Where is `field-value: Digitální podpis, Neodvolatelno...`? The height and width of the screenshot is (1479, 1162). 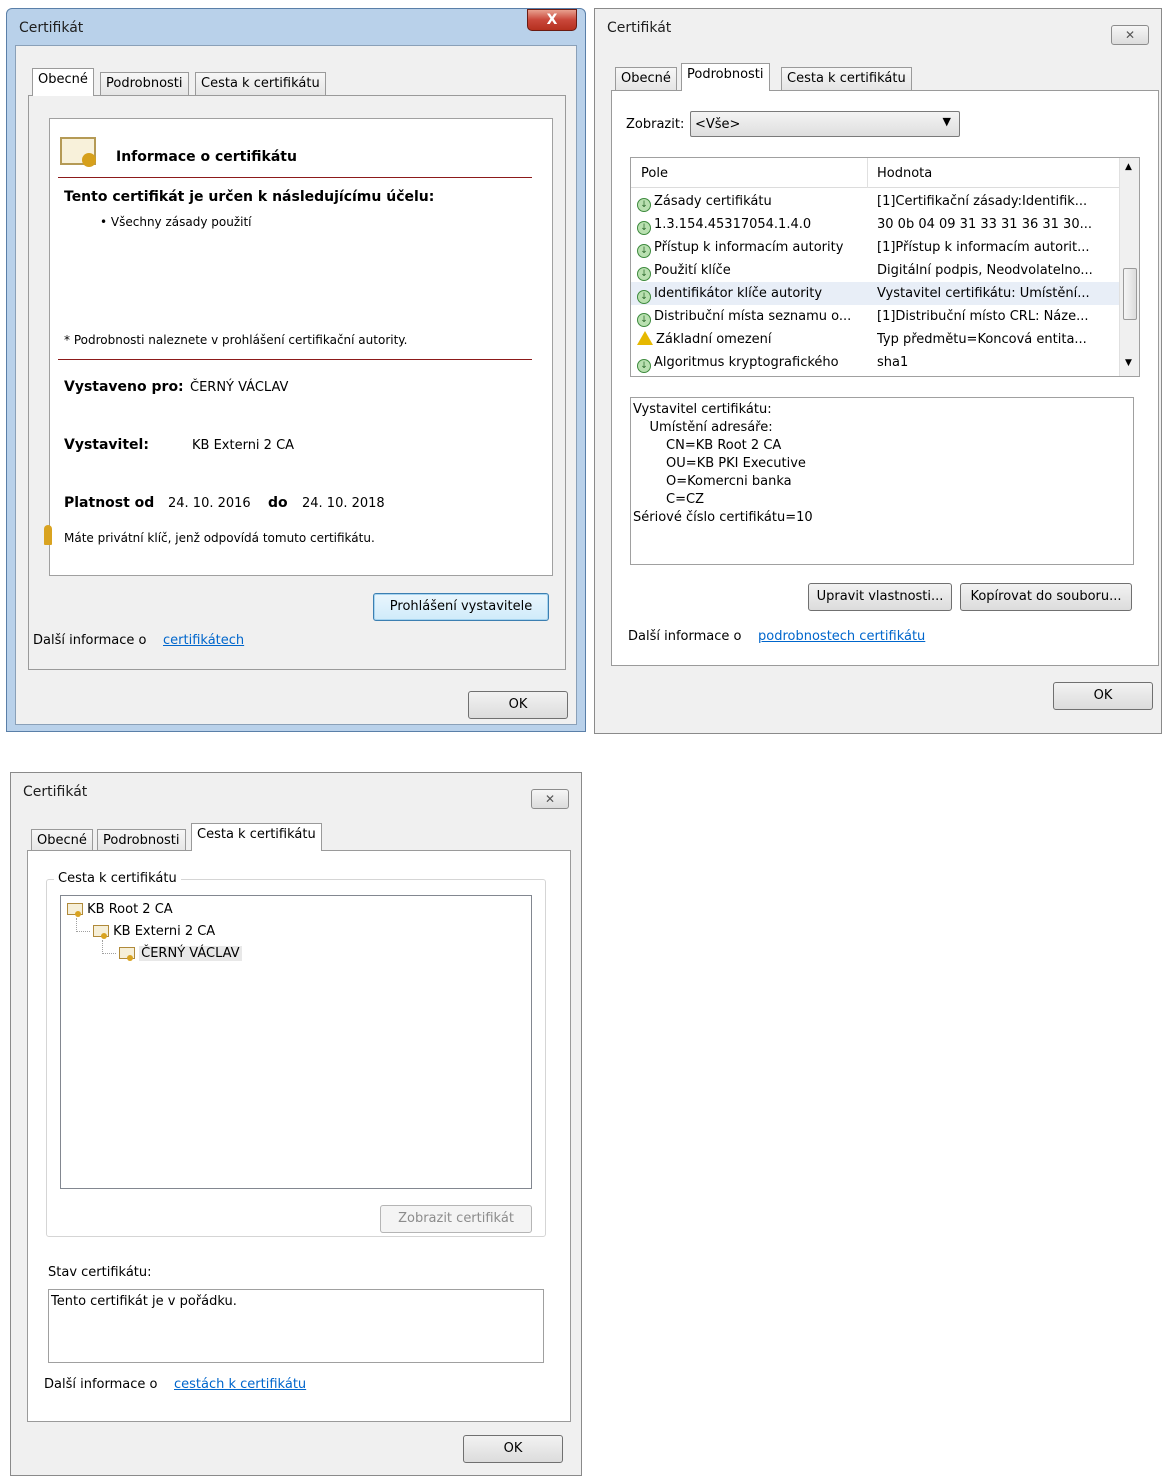 field-value: Digitální podpis, Neodvolatelno... is located at coordinates (985, 270).